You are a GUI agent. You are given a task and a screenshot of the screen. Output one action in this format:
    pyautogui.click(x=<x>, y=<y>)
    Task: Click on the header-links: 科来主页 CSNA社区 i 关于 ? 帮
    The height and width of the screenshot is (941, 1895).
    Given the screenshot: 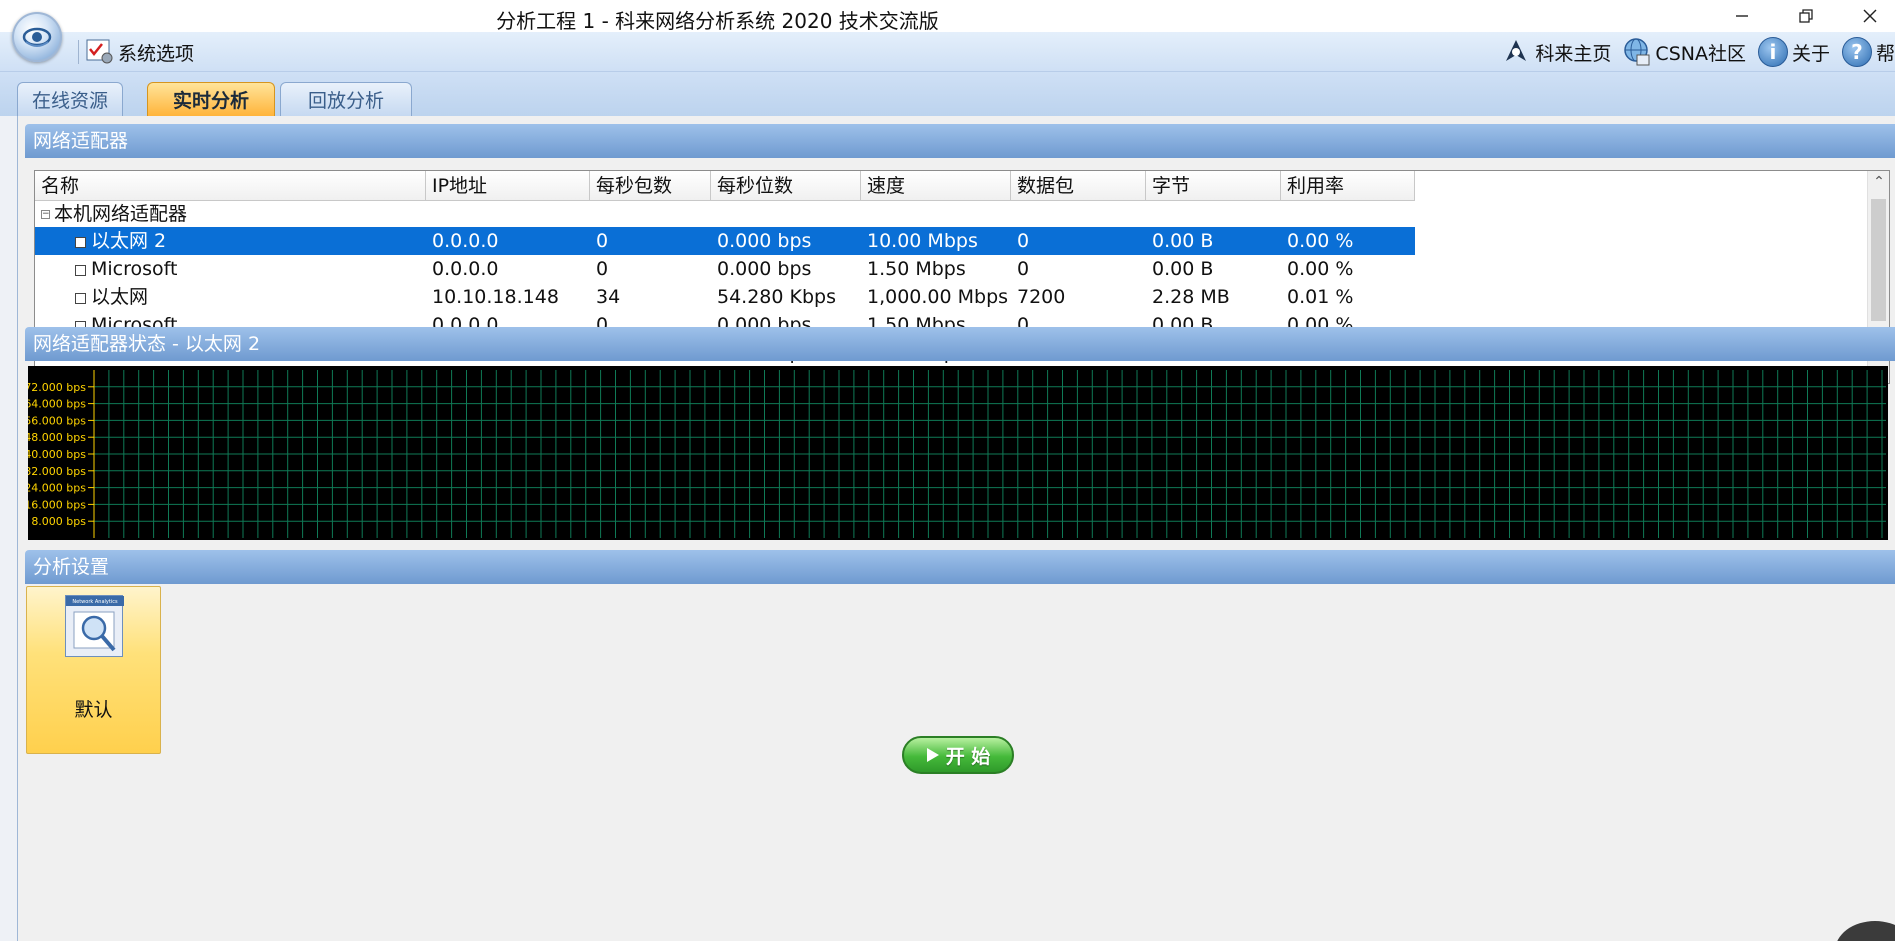 What is the action you would take?
    pyautogui.click(x=1698, y=52)
    